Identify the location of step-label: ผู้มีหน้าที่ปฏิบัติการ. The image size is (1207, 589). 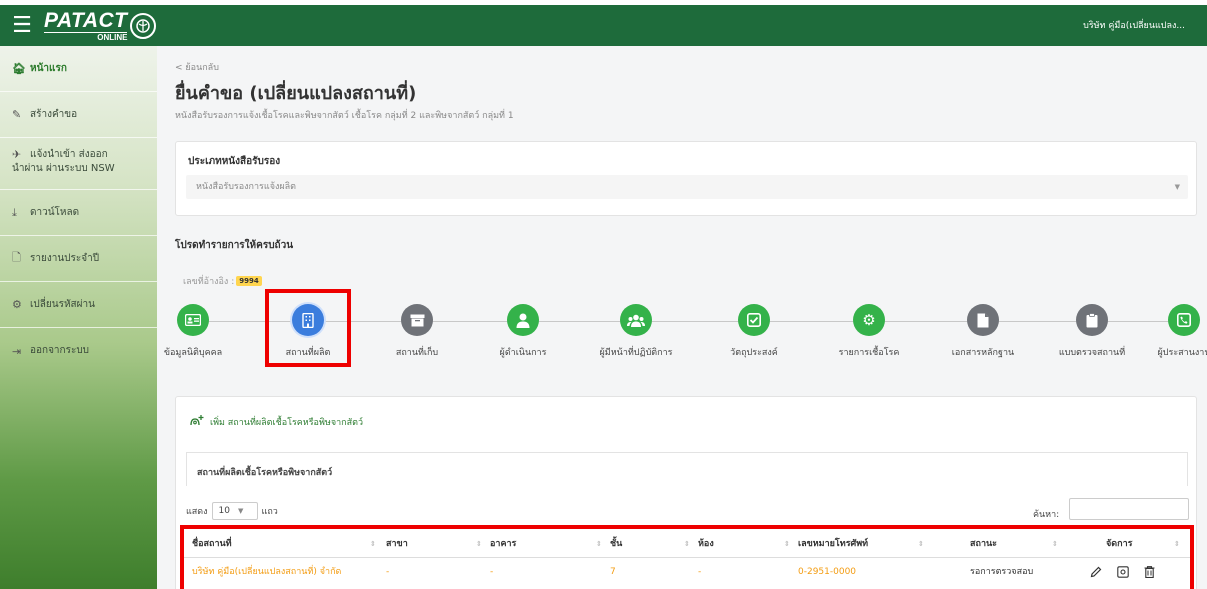
(636, 353).